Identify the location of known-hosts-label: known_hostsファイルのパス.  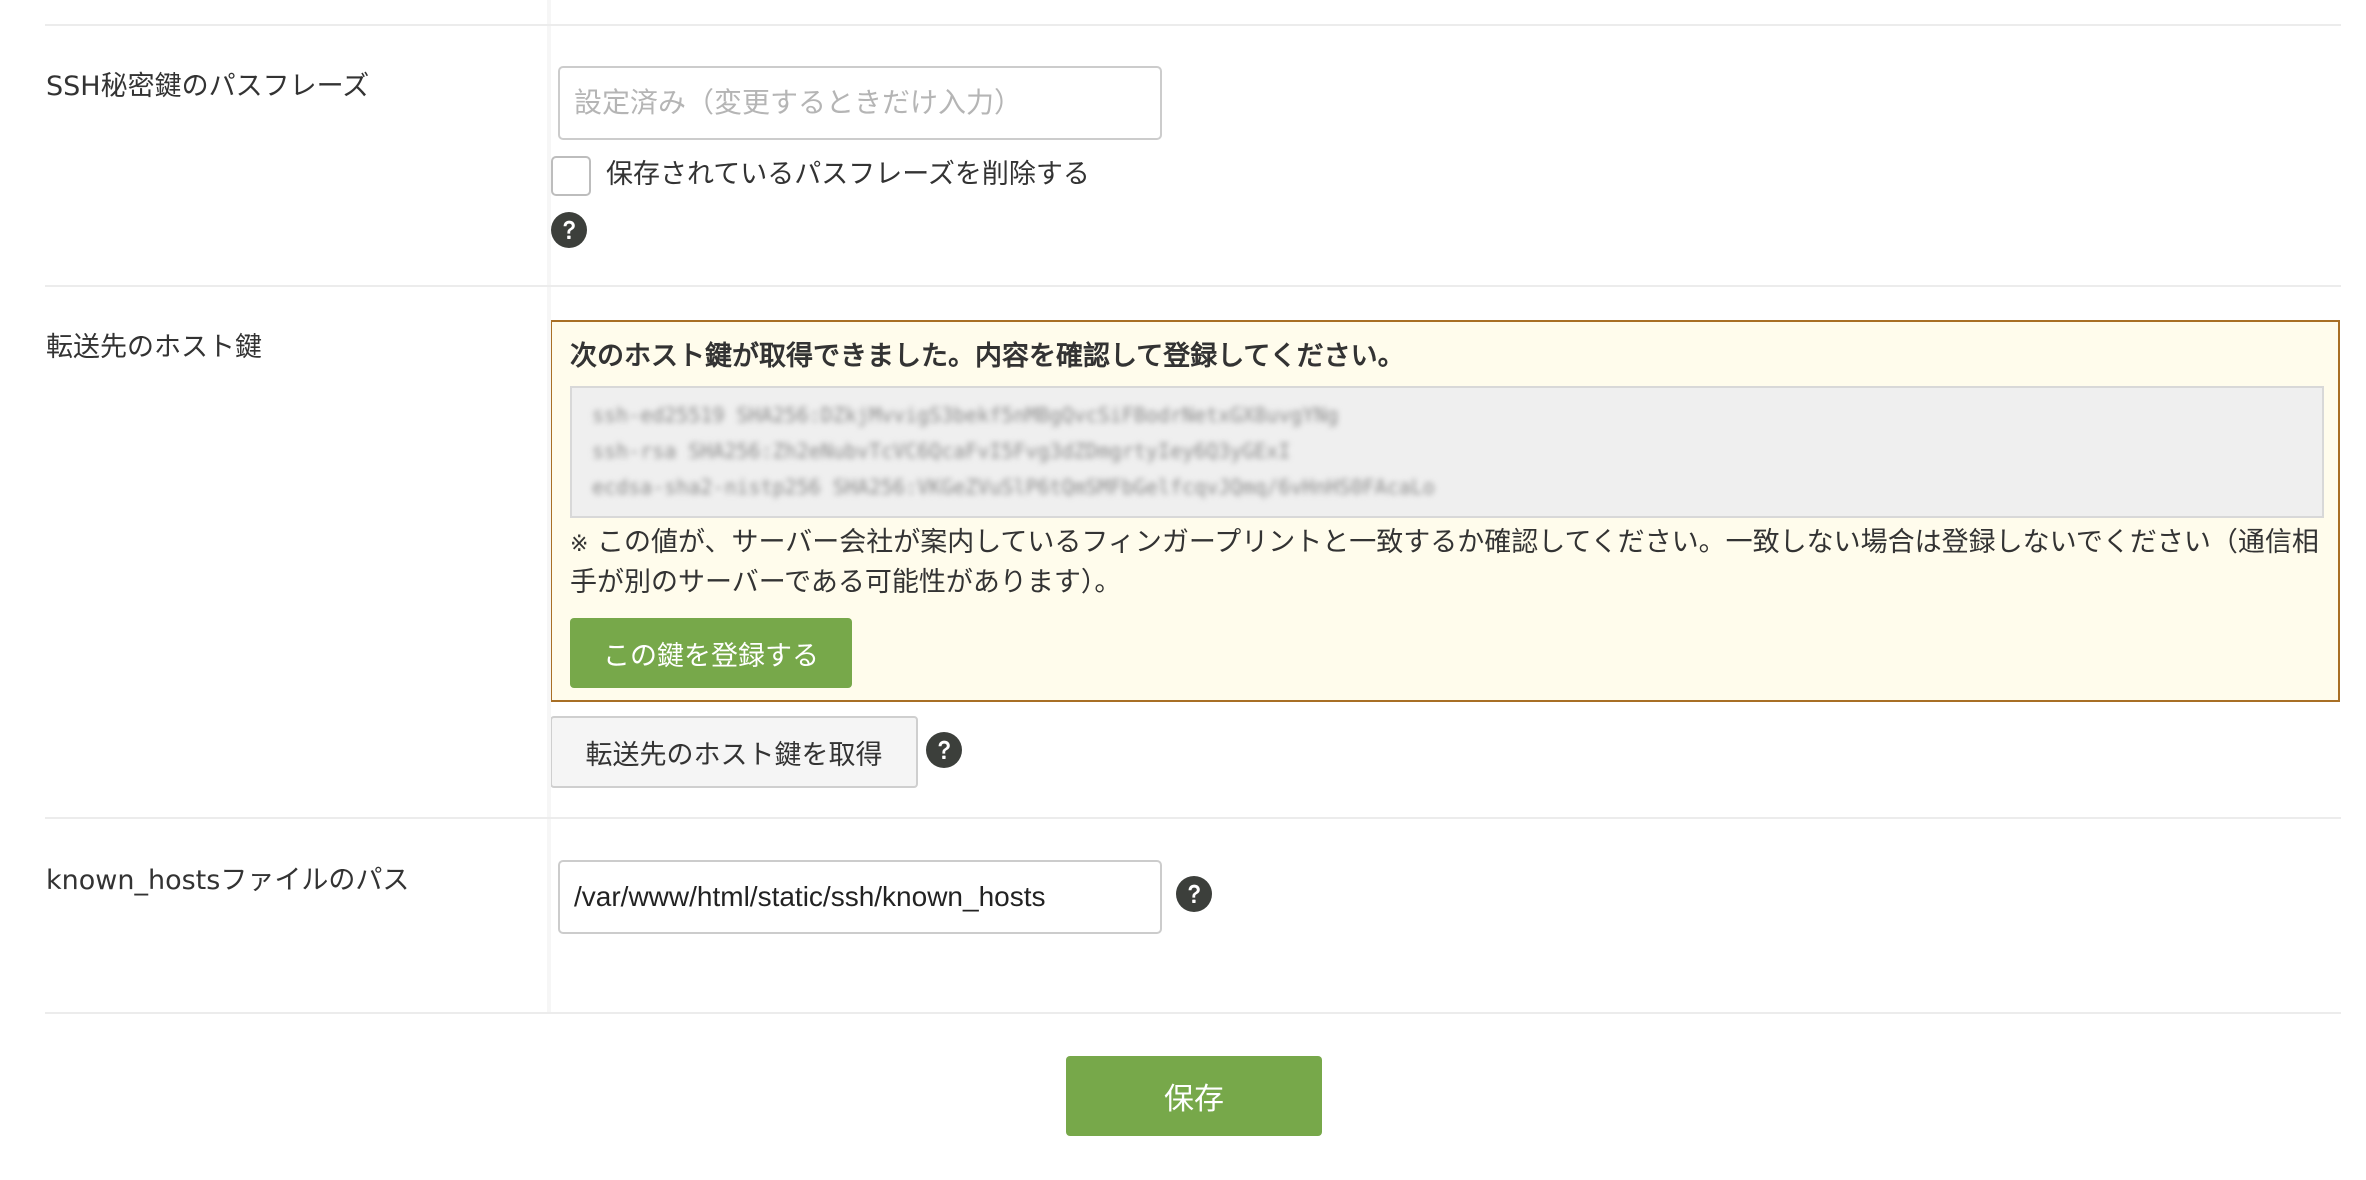
(228, 880).